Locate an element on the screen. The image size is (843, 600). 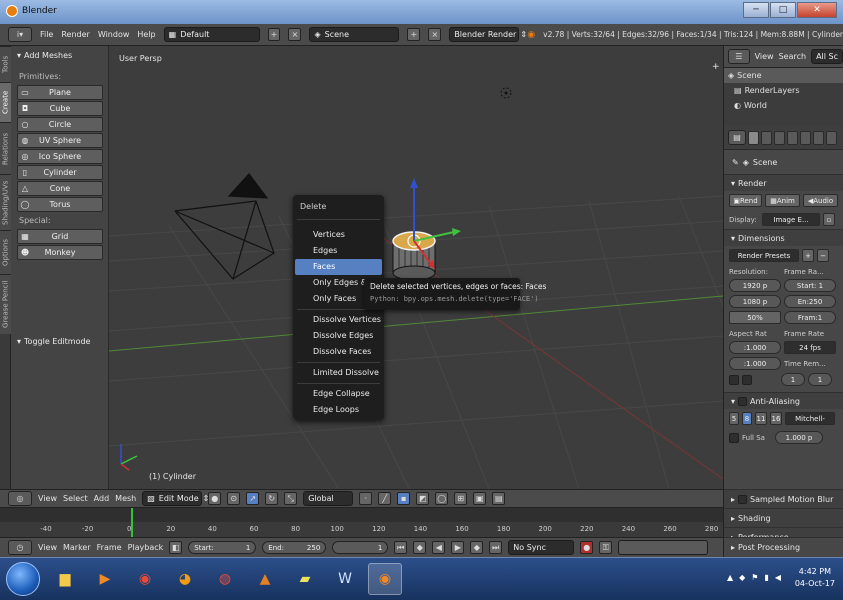
file-explorer-icon: ▆ is located at coordinates (65, 579).